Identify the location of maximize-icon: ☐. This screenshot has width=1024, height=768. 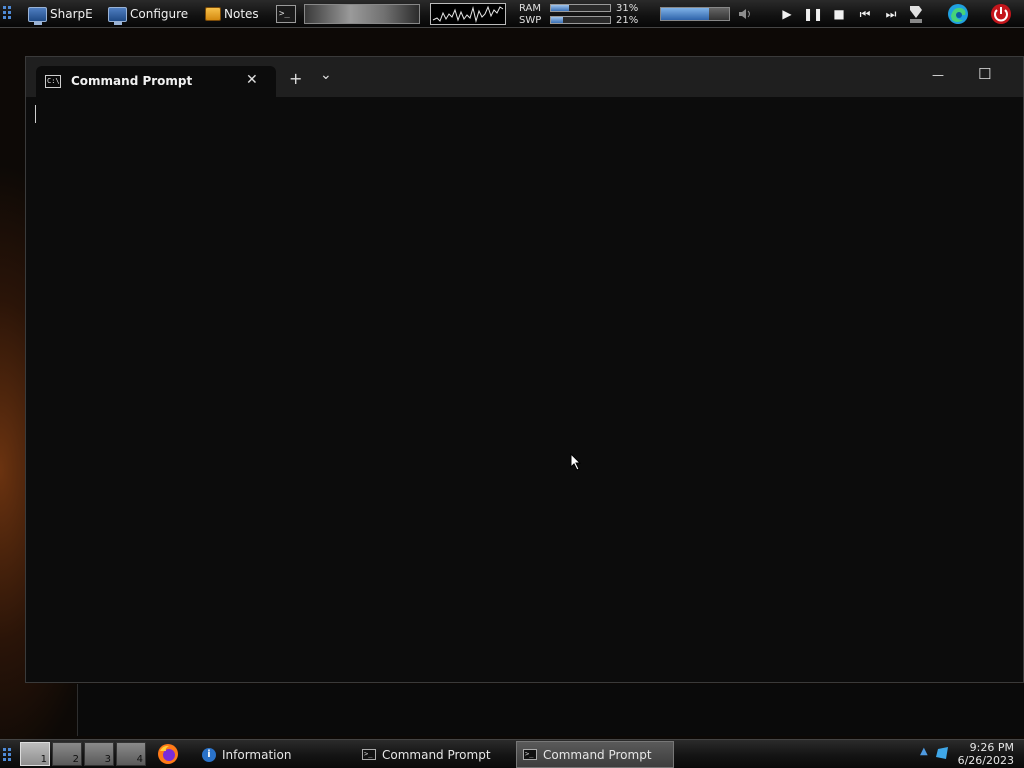
(984, 74).